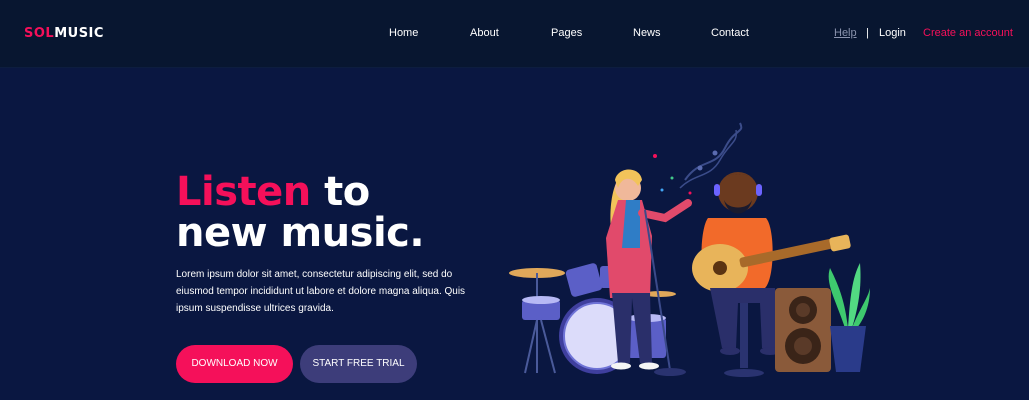 This screenshot has height=400, width=1029. Describe the element at coordinates (484, 33) in the screenshot. I see `nav-item-about: About` at that location.